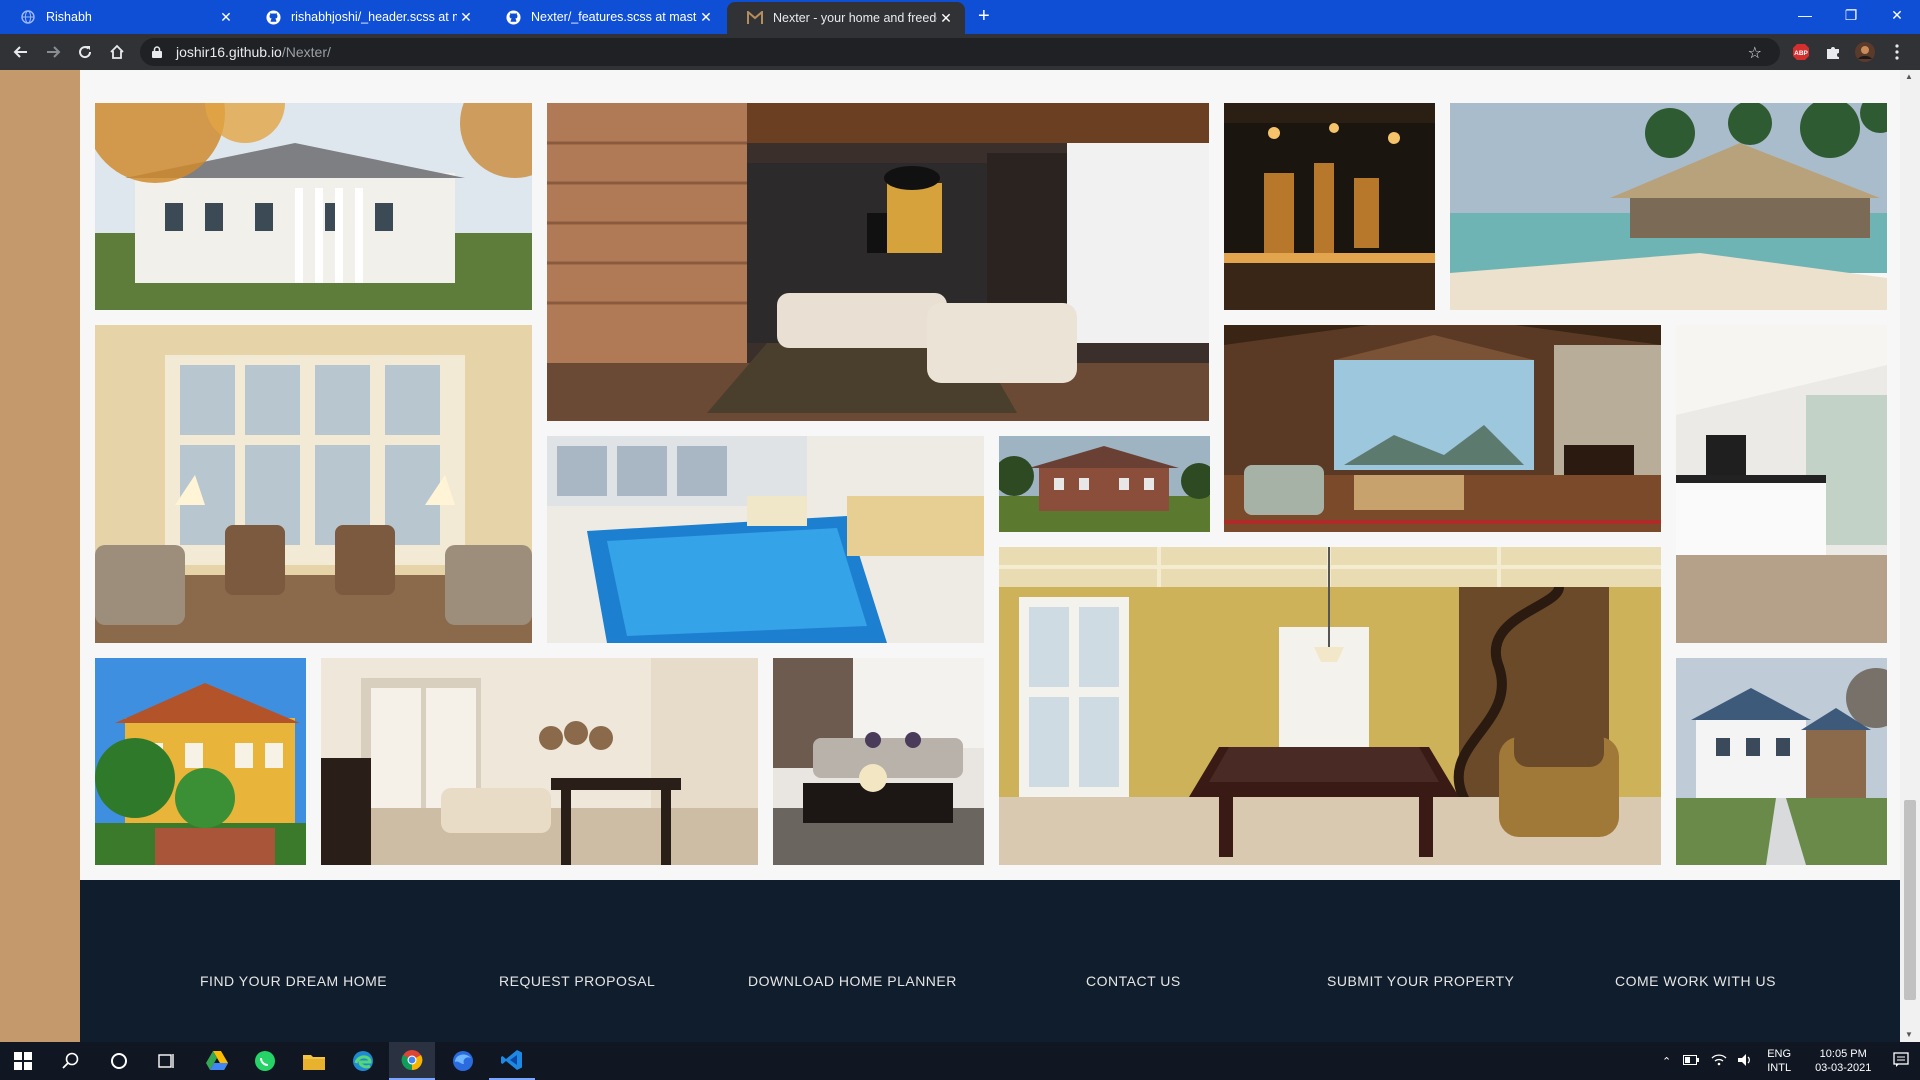 This screenshot has height=1080, width=1920. Describe the element at coordinates (40, 556) in the screenshot. I see `side-accent-band` at that location.